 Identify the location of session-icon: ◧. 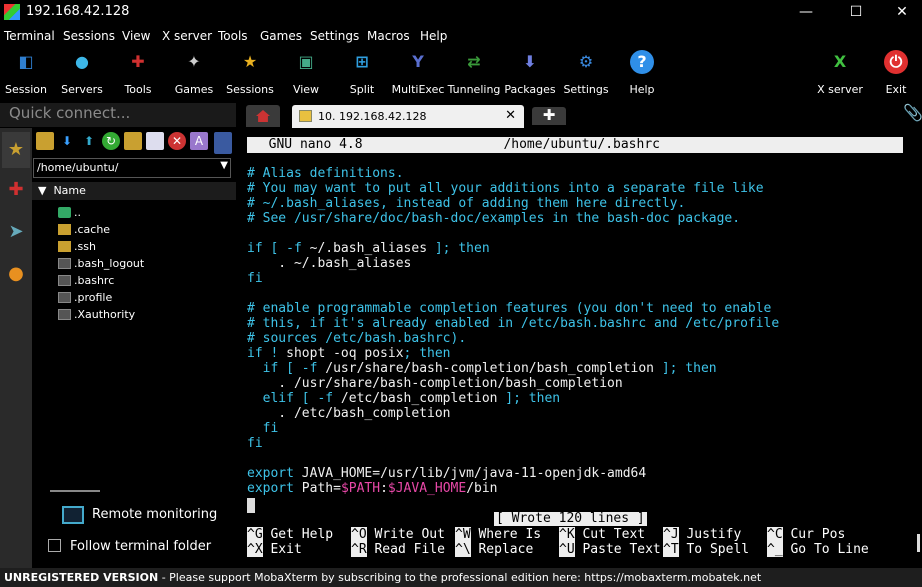
(26, 61).